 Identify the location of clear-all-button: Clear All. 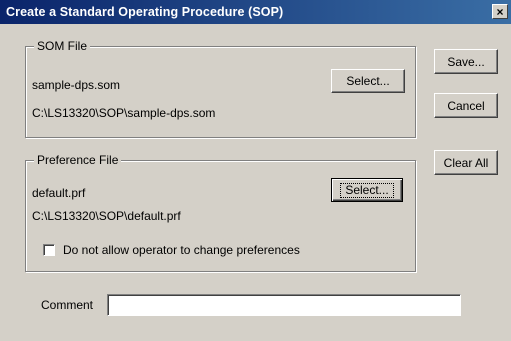
(466, 162).